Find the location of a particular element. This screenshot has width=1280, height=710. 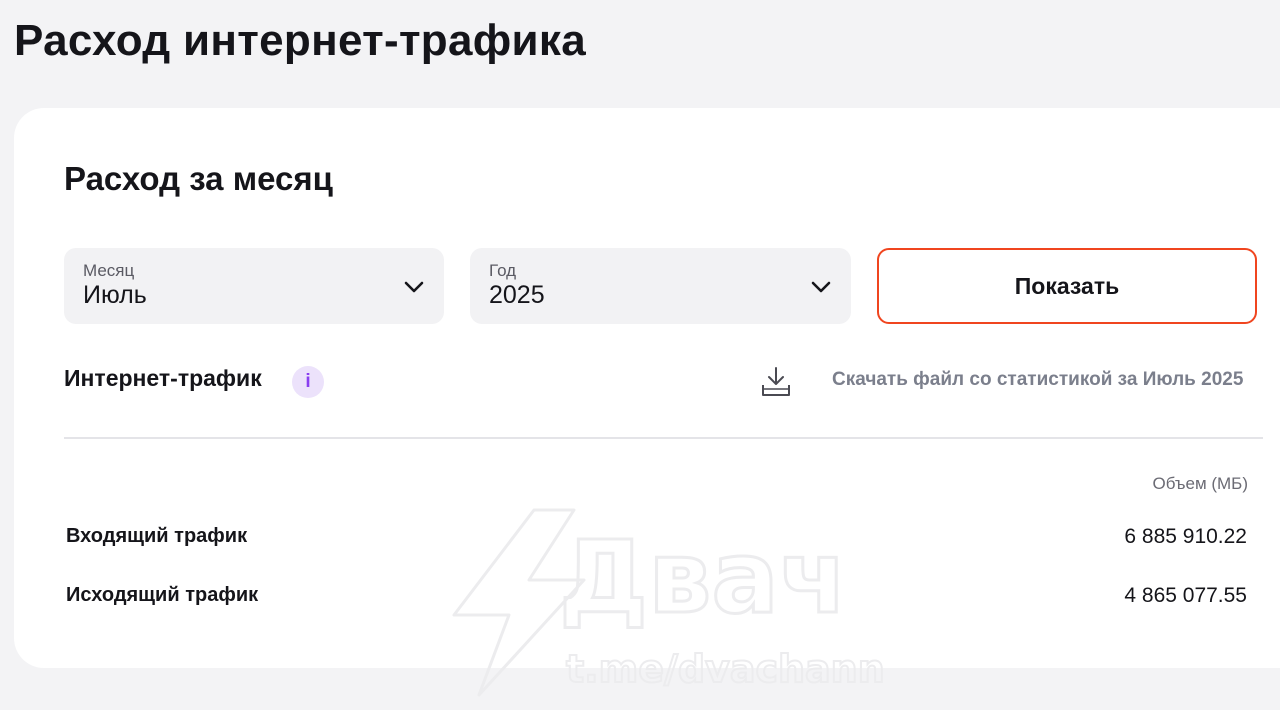

divider is located at coordinates (663, 438).